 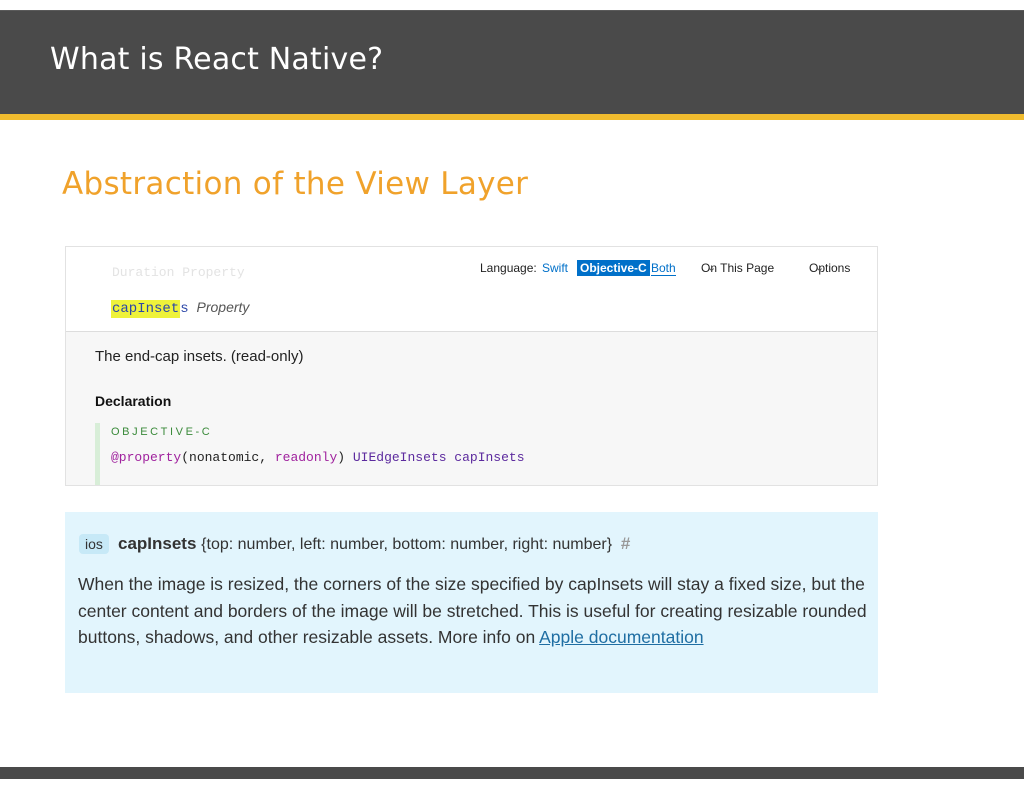 What do you see at coordinates (508, 268) in the screenshot?
I see `language-label: Language:` at bounding box center [508, 268].